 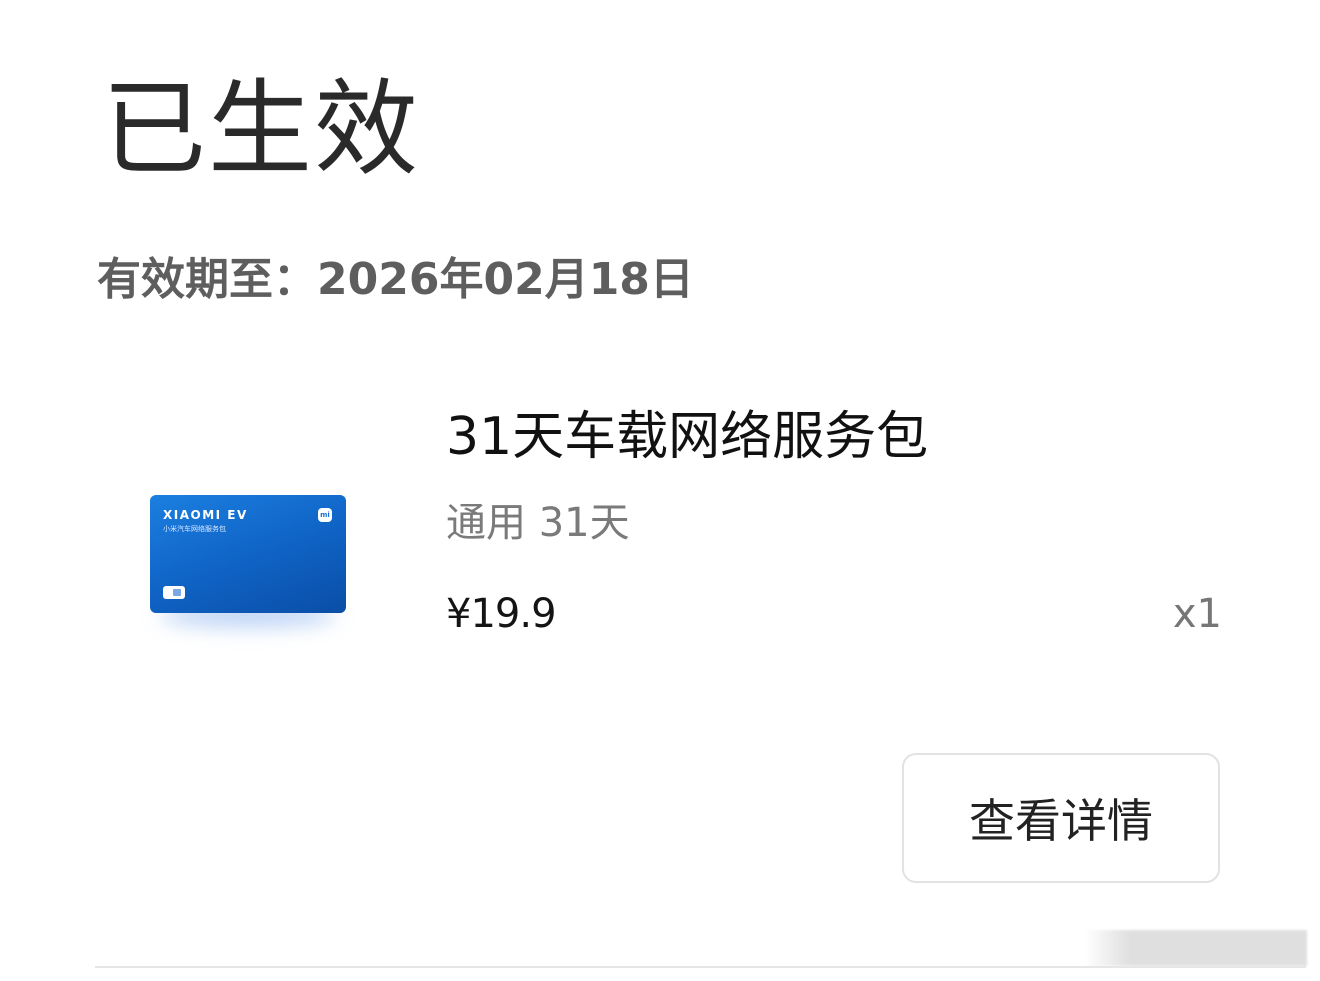 I want to click on product-card-image: XIAOMI EV 小米汽车网络服务包 mi, so click(x=248, y=561).